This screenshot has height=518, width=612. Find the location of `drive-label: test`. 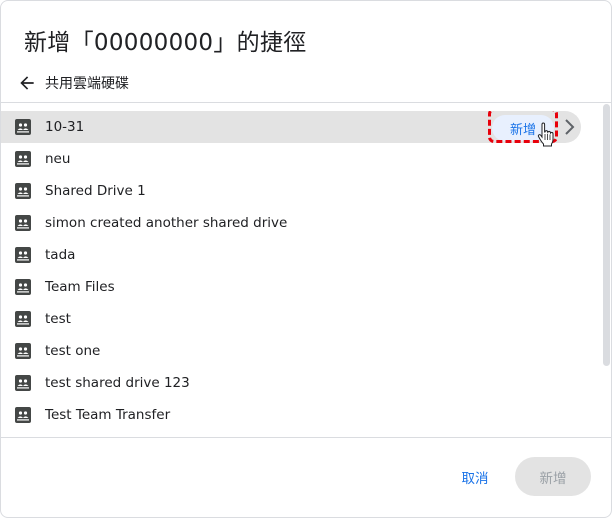

drive-label: test is located at coordinates (58, 319).